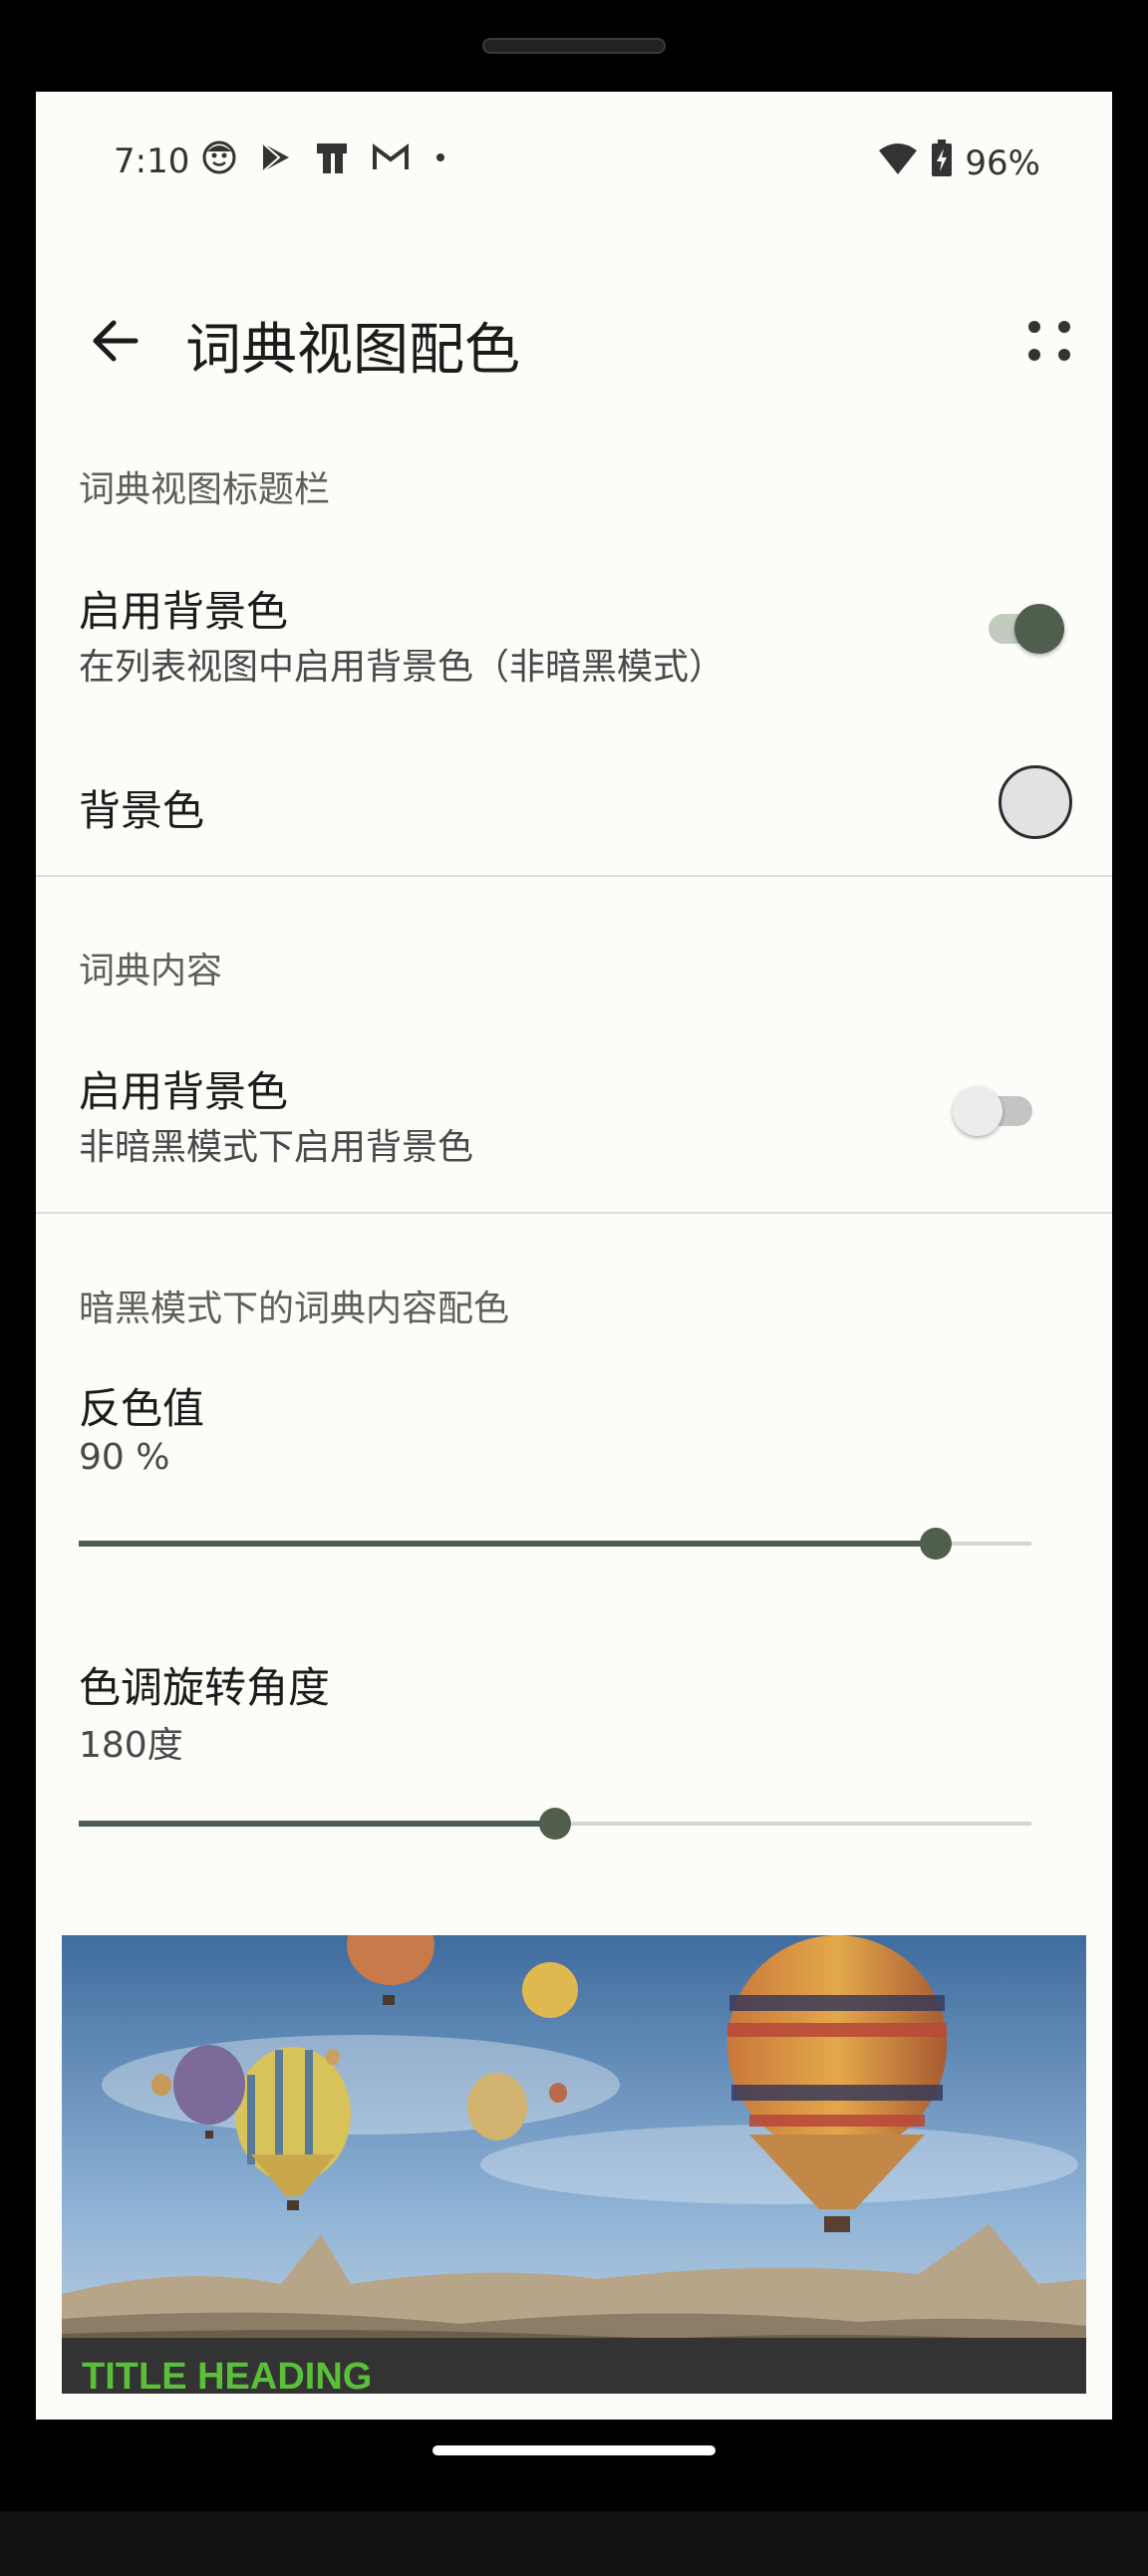 Image resolution: width=1148 pixels, height=2576 pixels. I want to click on wifi-icon, so click(898, 163).